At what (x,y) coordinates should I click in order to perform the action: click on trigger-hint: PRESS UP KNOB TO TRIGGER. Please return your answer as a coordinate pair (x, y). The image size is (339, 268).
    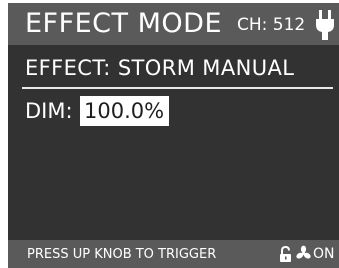
    Looking at the image, I should click on (122, 254).